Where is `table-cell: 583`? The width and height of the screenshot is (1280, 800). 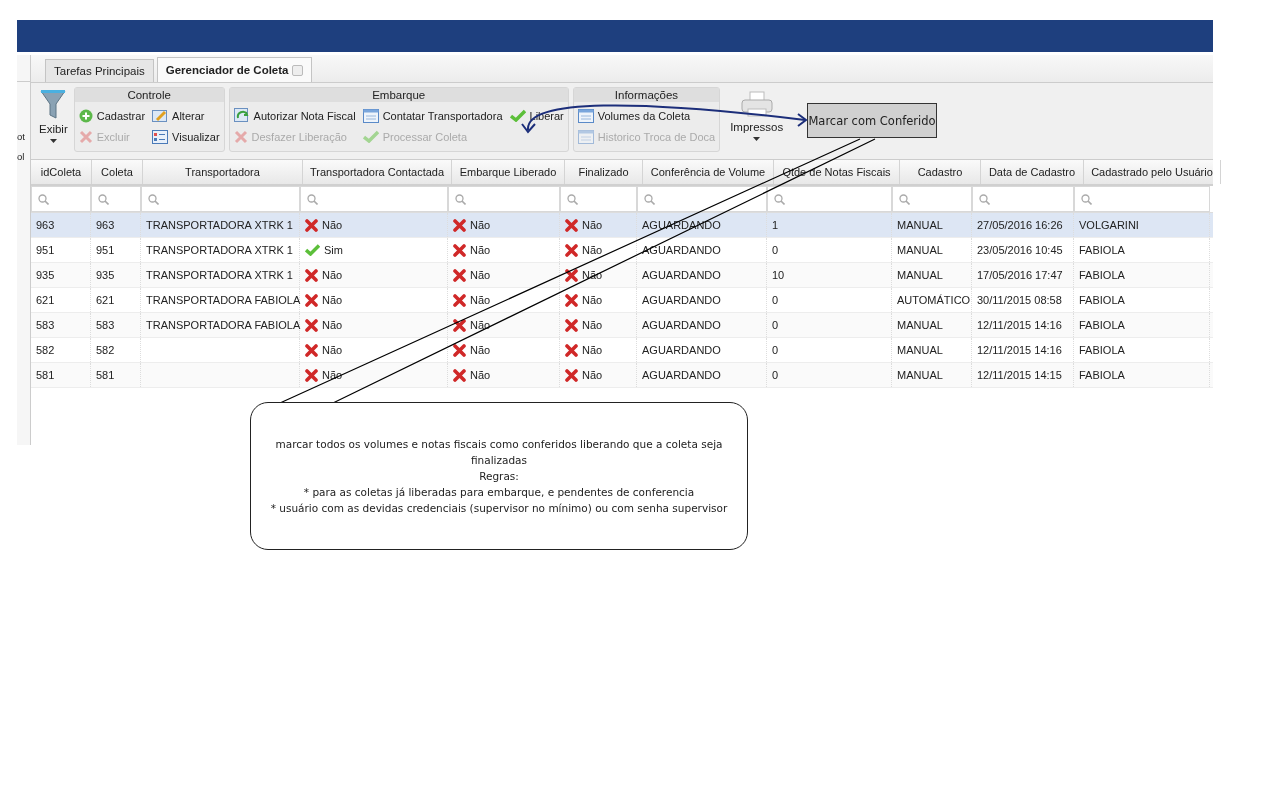
table-cell: 583 is located at coordinates (45, 325).